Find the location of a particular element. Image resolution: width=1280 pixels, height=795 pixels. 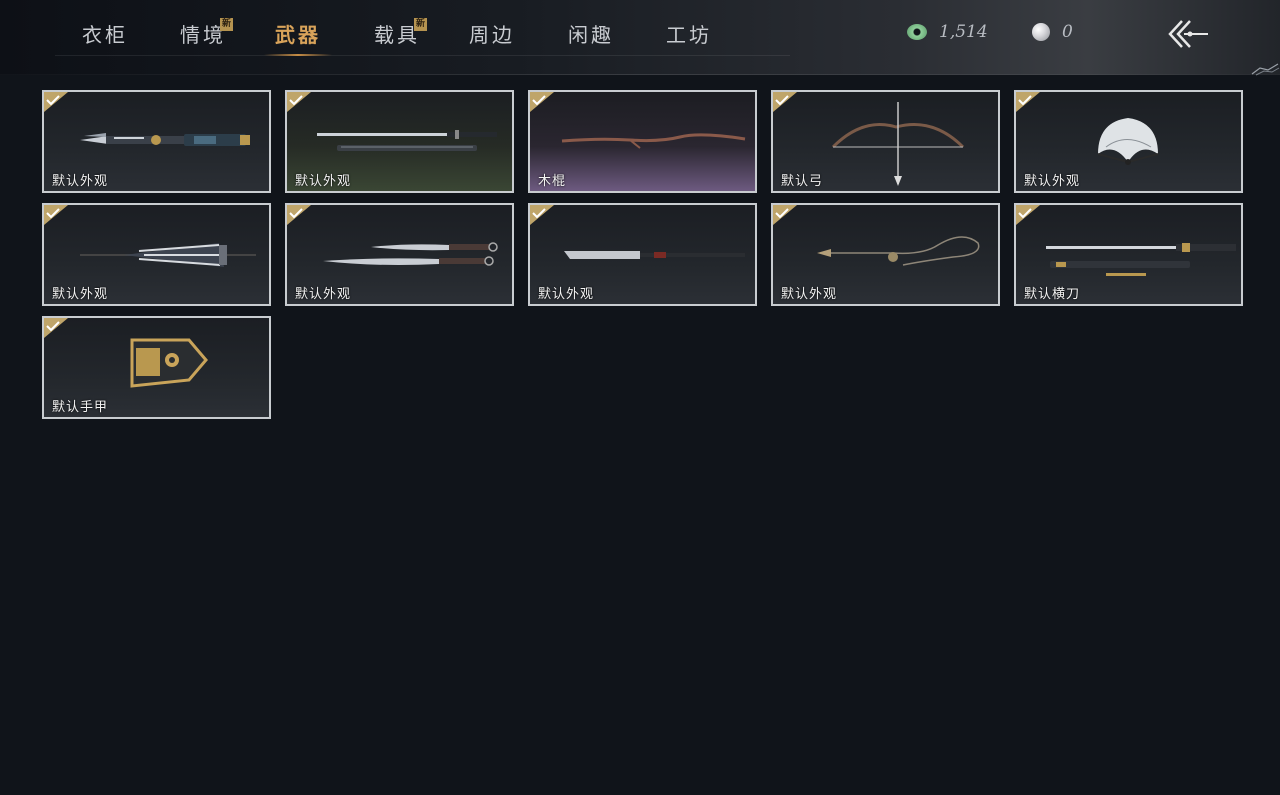

jade-amount: 1,514 is located at coordinates (963, 32).